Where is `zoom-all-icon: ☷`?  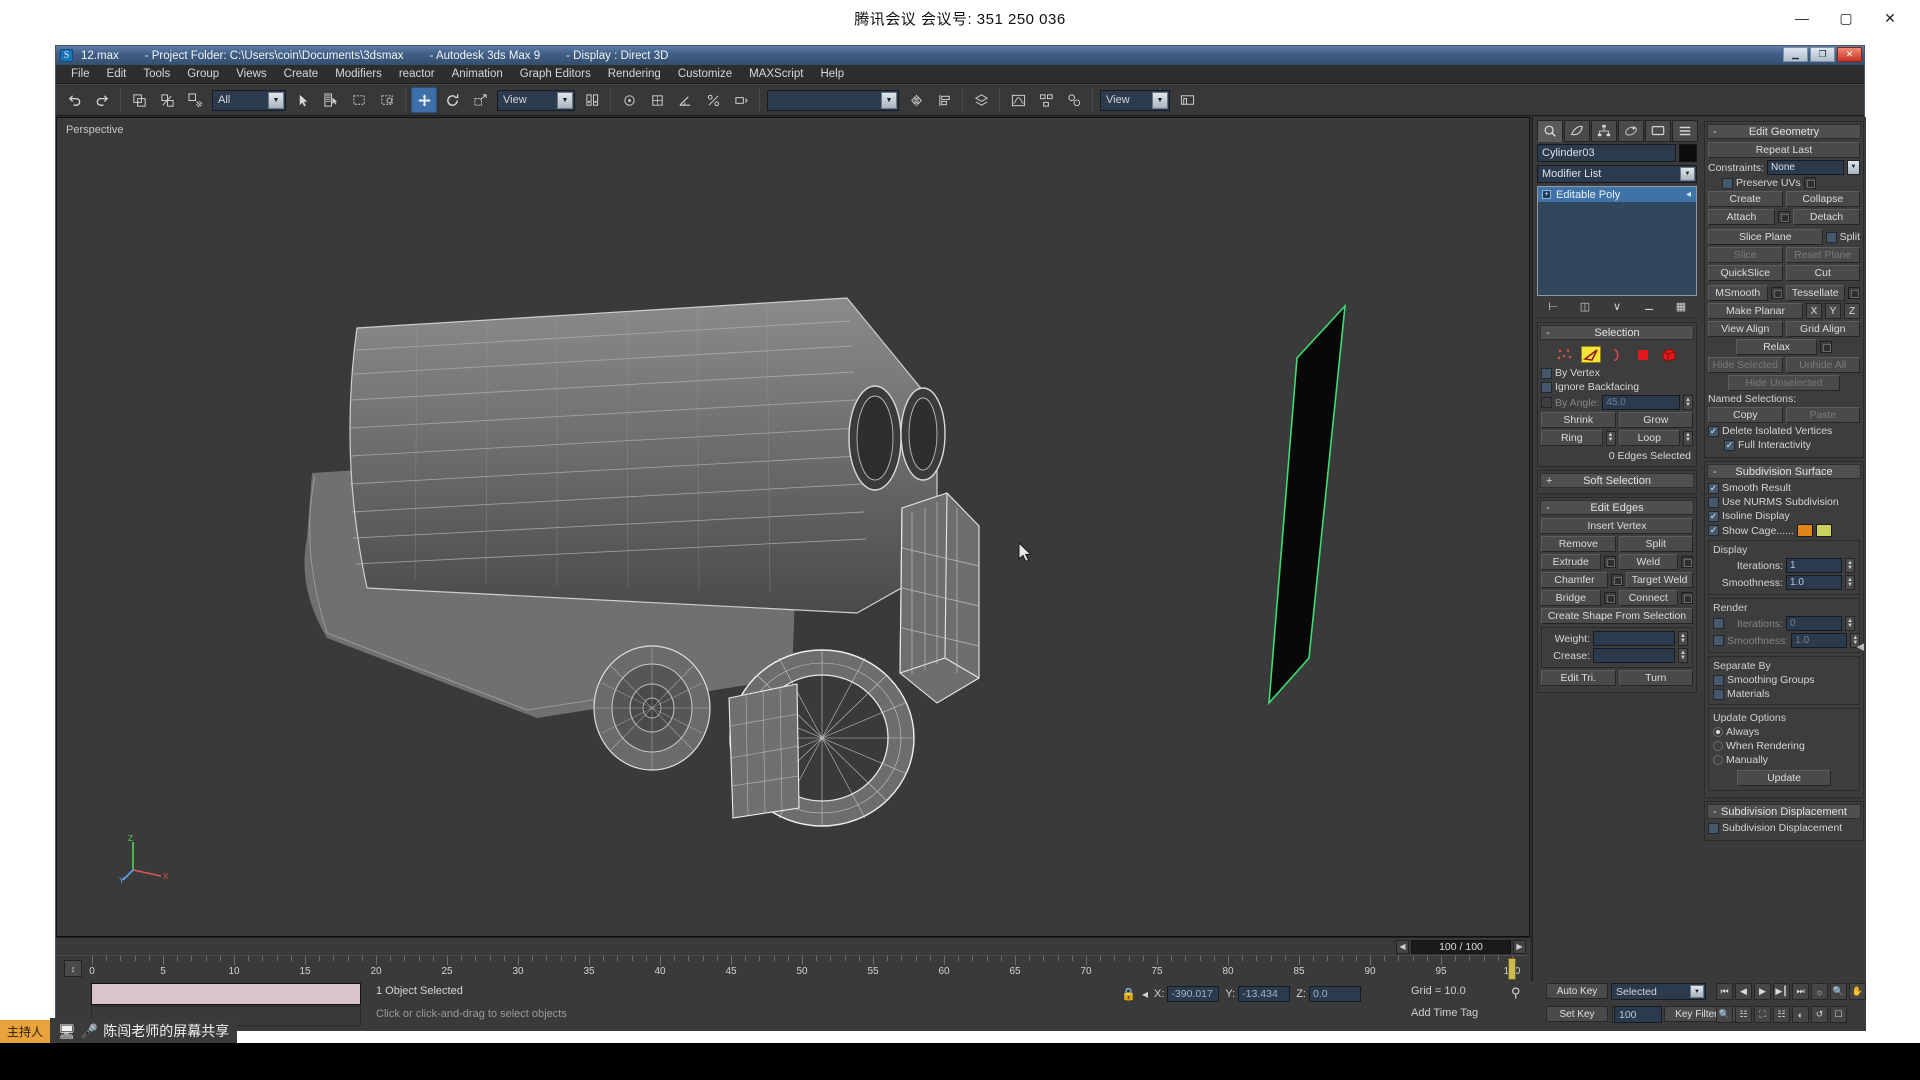 zoom-all-icon: ☷ is located at coordinates (1743, 1014).